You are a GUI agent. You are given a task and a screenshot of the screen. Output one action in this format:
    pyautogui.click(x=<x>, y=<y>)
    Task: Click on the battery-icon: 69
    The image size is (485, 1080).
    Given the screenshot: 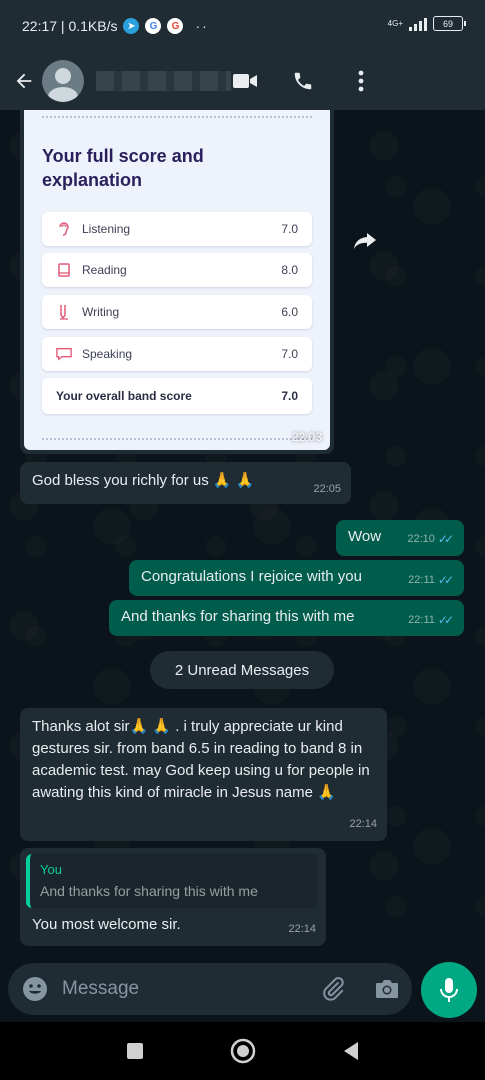 What is the action you would take?
    pyautogui.click(x=449, y=23)
    